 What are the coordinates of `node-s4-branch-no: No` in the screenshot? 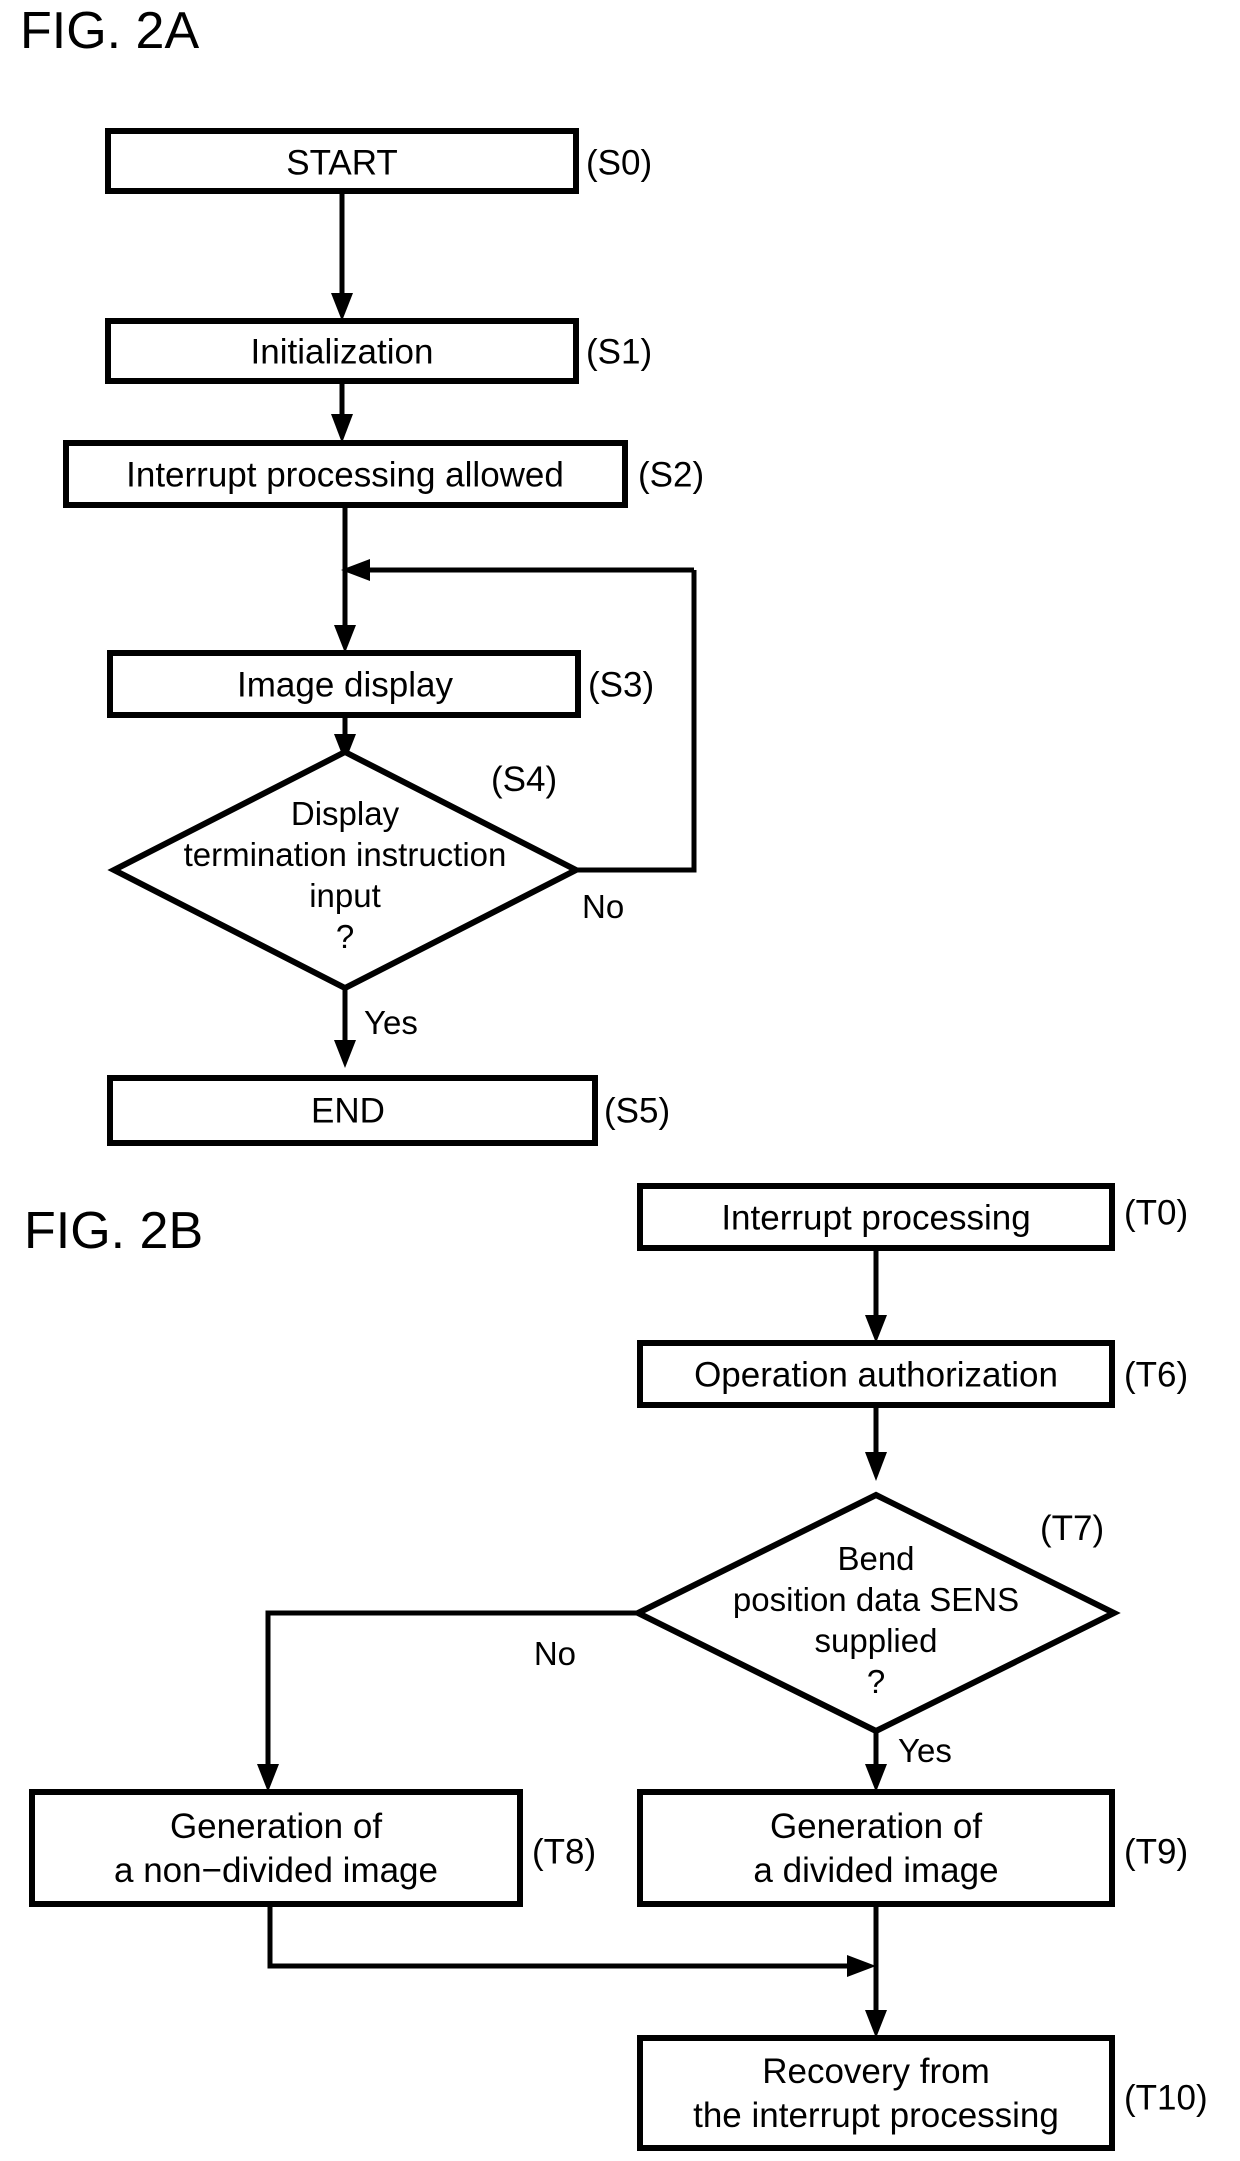 It's located at (603, 906).